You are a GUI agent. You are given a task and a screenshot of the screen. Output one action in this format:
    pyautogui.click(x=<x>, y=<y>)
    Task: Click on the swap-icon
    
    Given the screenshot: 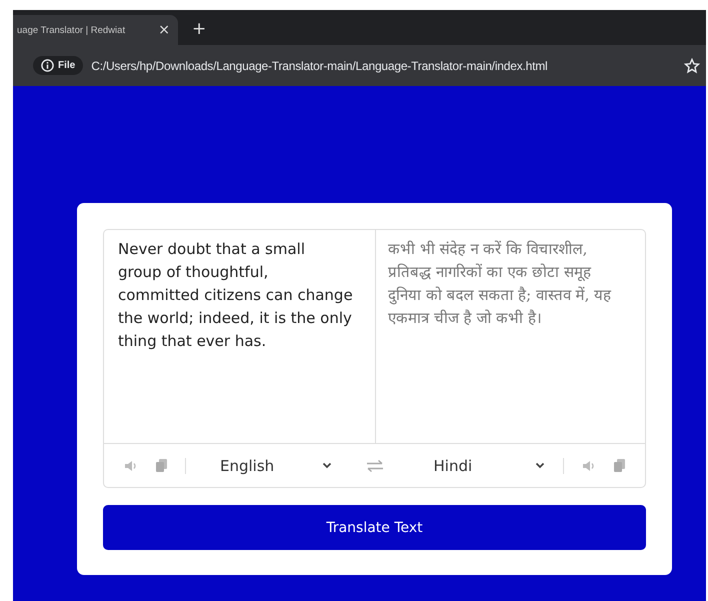 What is the action you would take?
    pyautogui.click(x=375, y=466)
    